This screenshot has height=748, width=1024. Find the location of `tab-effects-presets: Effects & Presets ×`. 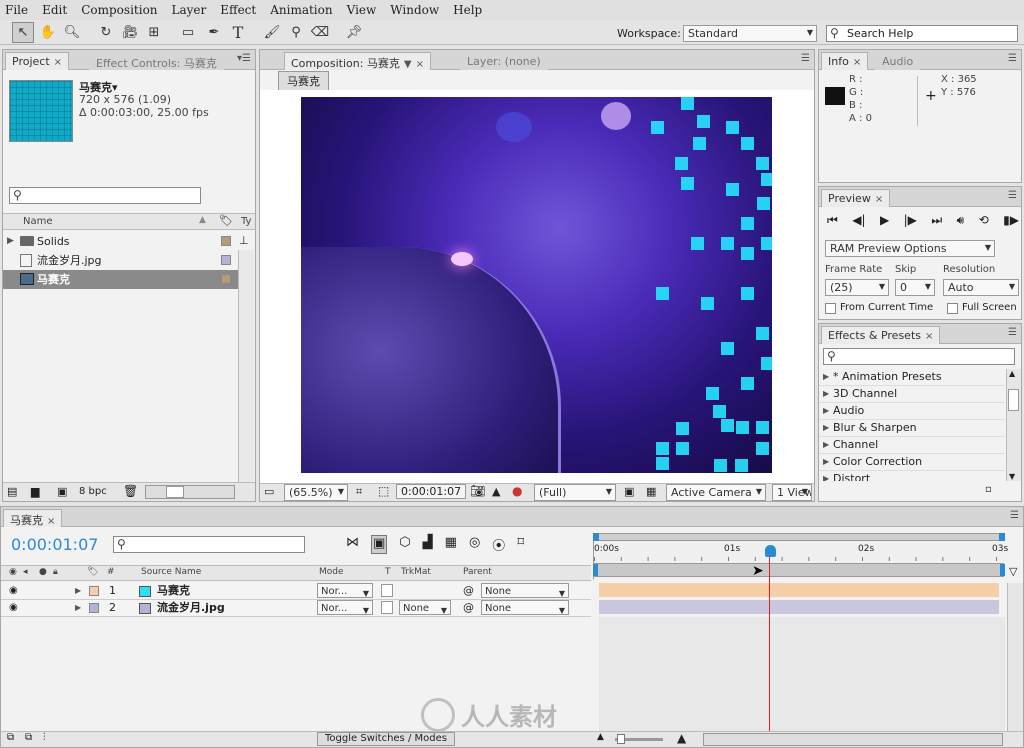

tab-effects-presets: Effects & Presets × is located at coordinates (881, 335).